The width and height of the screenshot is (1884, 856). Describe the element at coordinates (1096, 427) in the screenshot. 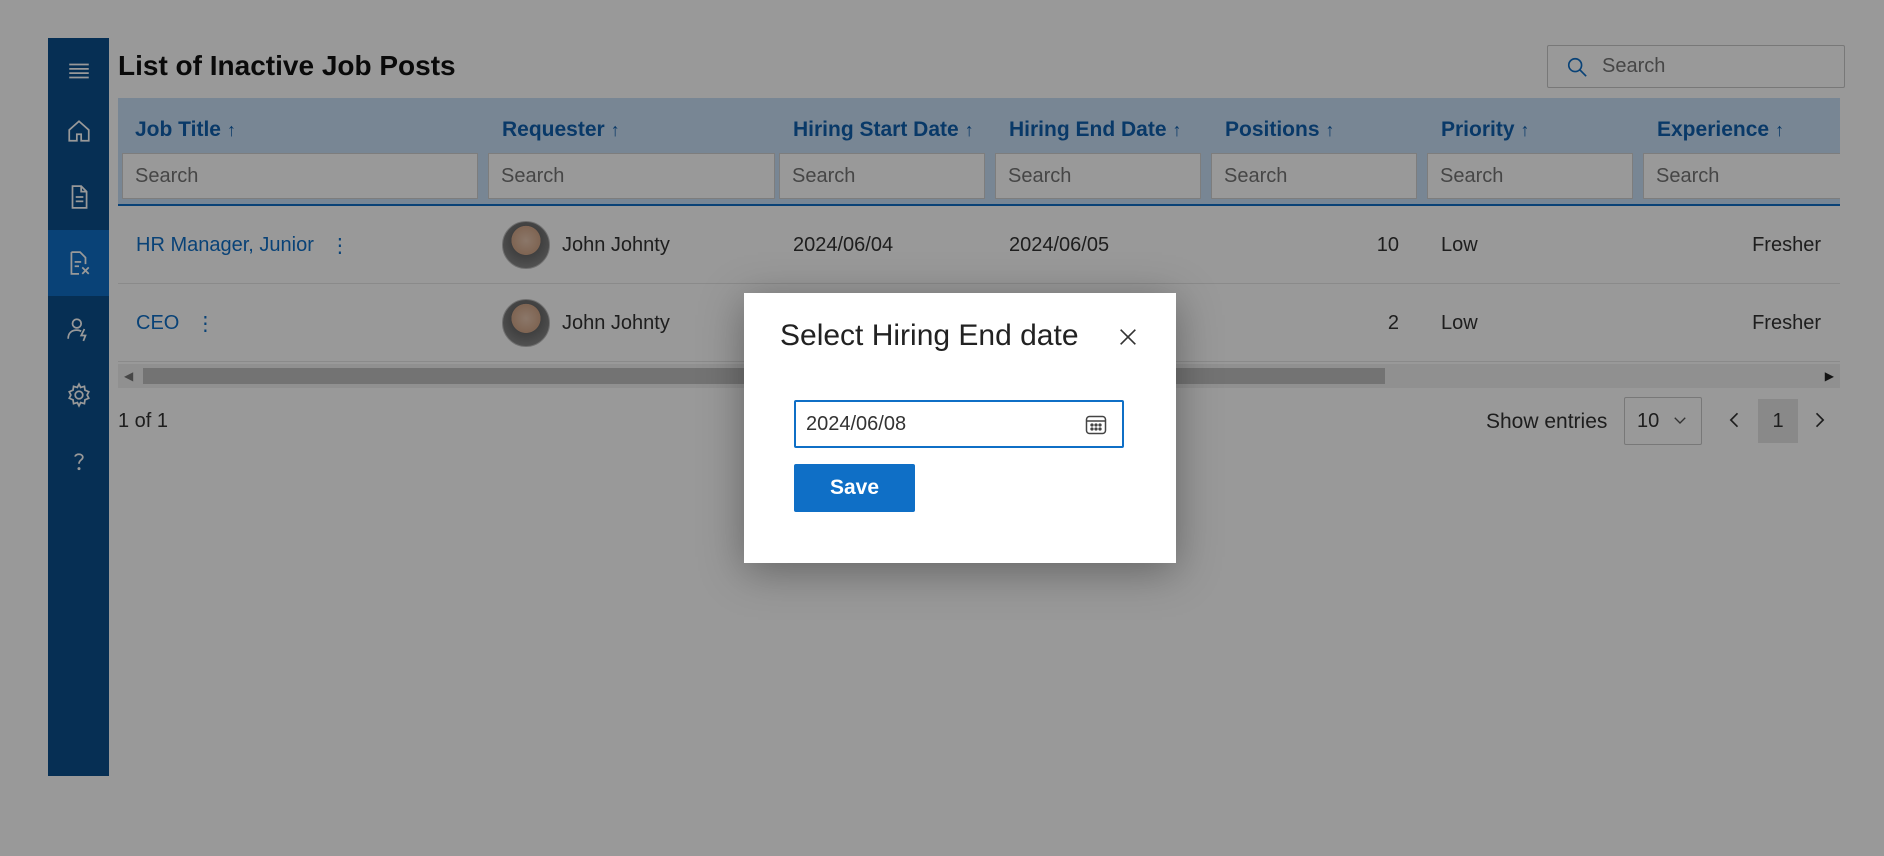

I see `calendar-icon` at that location.